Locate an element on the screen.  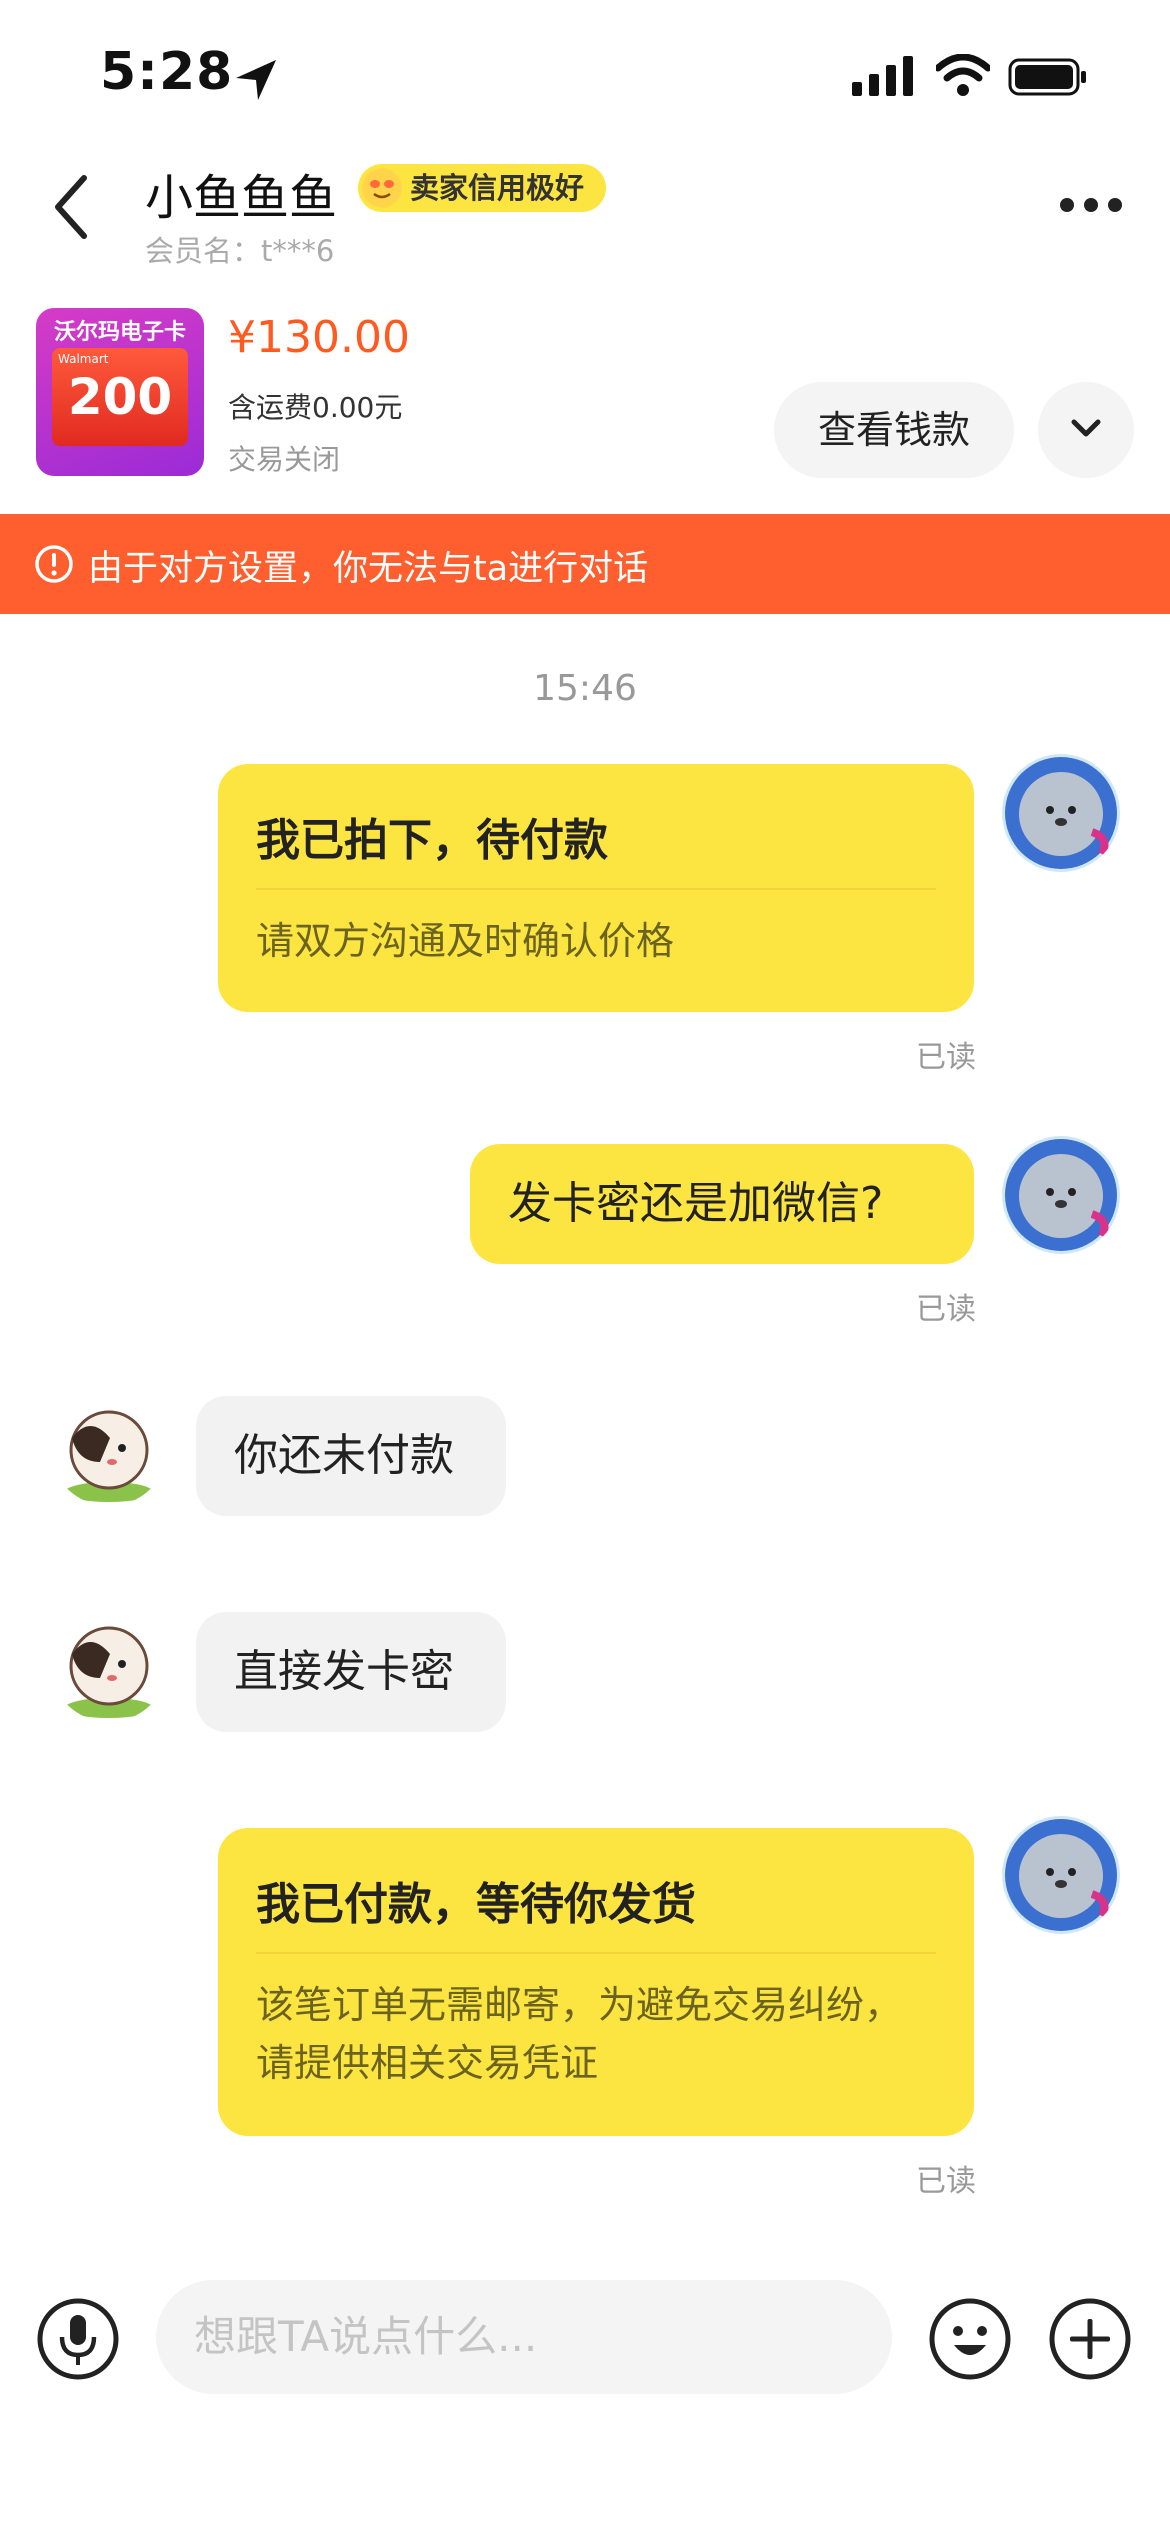
chevron-down-icon is located at coordinates (1086, 428).